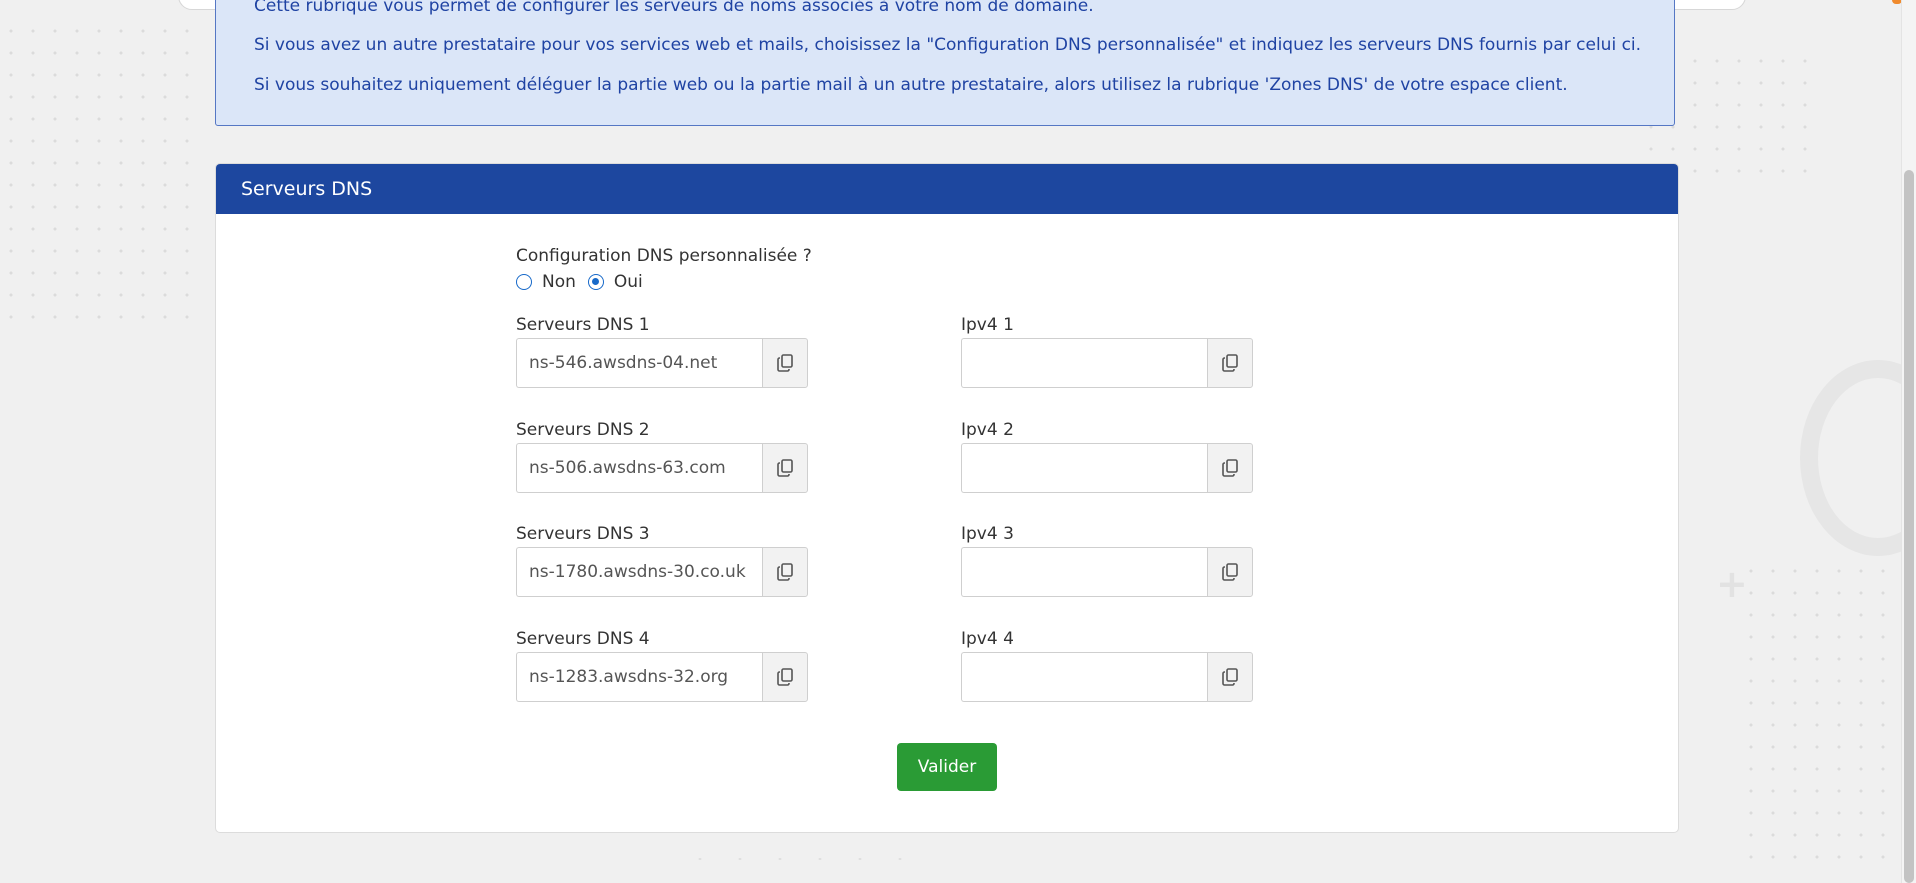 The image size is (1916, 883). Describe the element at coordinates (987, 534) in the screenshot. I see `ipv4-3-label: Ipv4 3` at that location.